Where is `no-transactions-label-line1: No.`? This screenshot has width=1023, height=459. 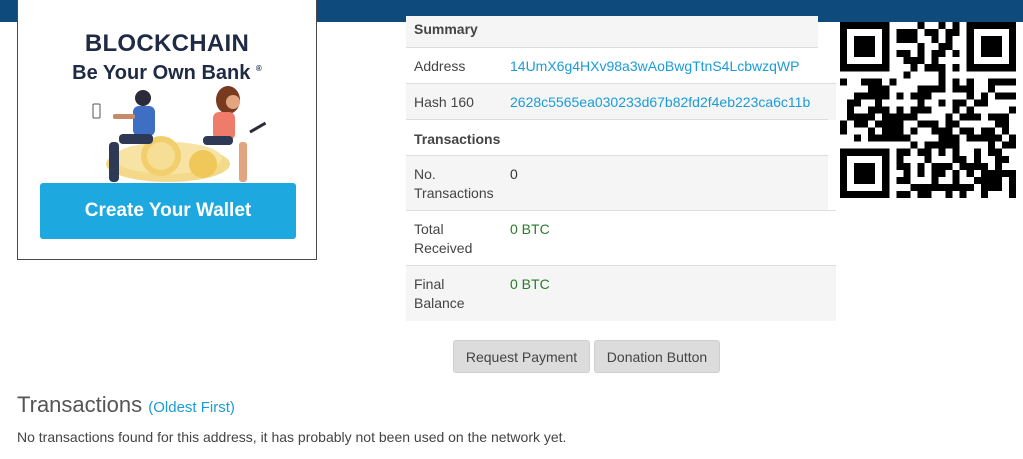 no-transactions-label-line1: No. is located at coordinates (425, 174).